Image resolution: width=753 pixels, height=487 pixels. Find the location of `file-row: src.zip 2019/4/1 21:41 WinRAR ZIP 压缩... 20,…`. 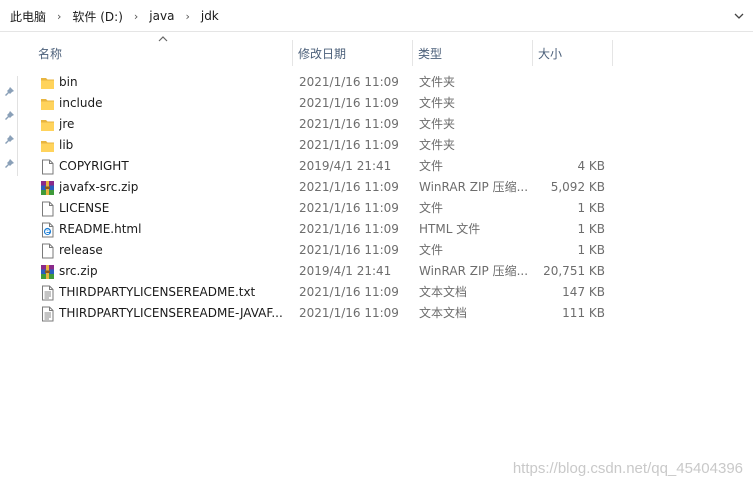

file-row: src.zip 2019/4/1 21:41 WinRAR ZIP 压缩... 20,… is located at coordinates (376, 271).